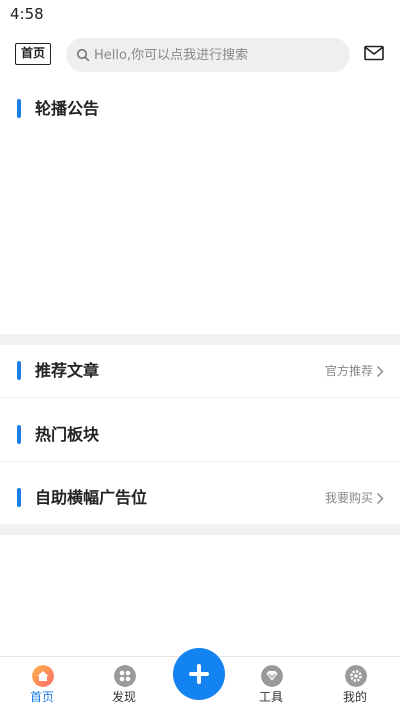  I want to click on announcement-section-header: 轮播公告, so click(200, 109).